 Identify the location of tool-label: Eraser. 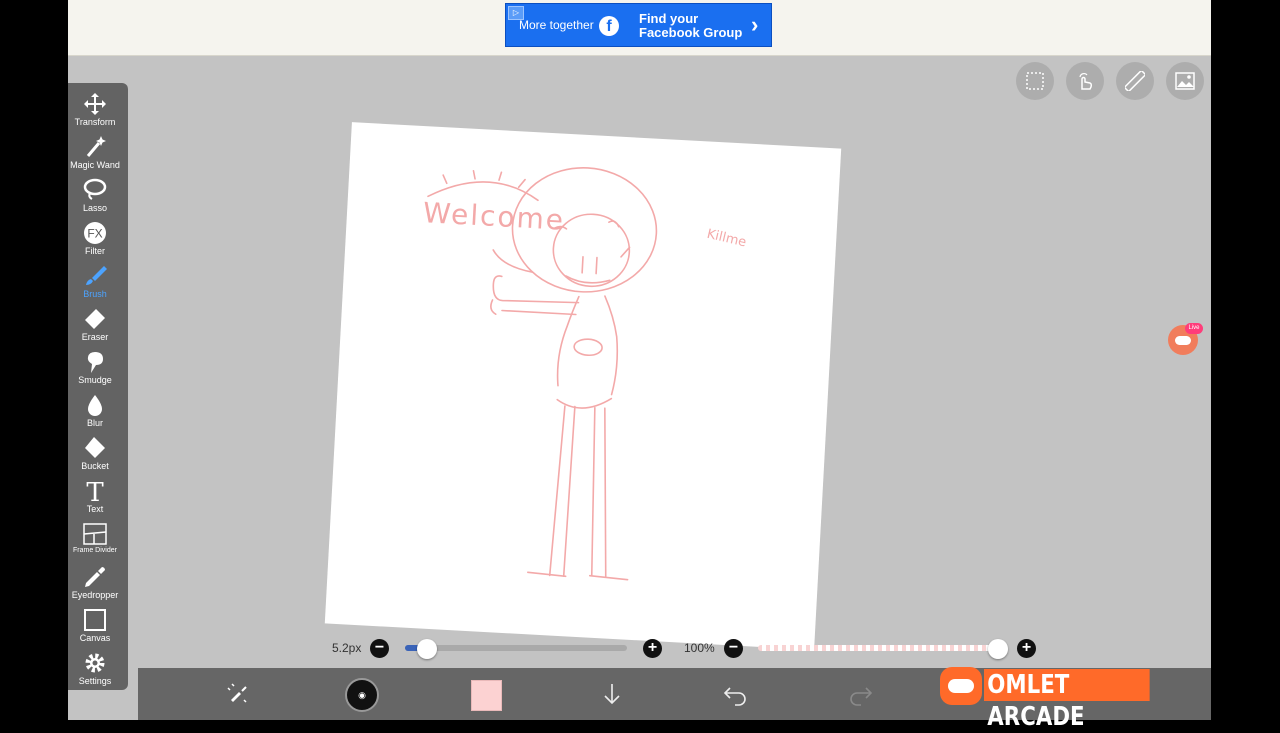
(95, 337).